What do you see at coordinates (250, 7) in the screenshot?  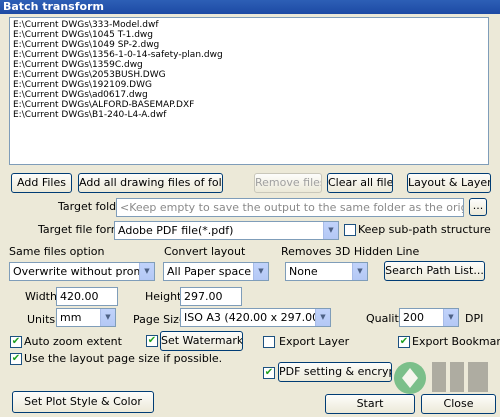 I see `title-bar: Batch transform` at bounding box center [250, 7].